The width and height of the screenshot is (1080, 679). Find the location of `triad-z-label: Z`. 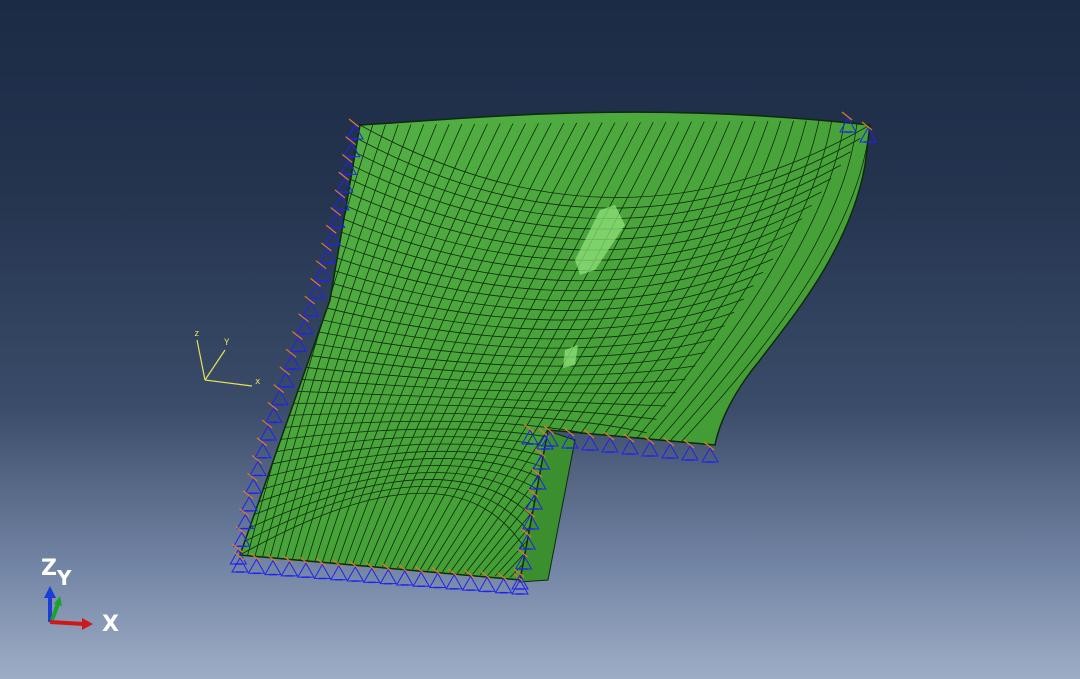

triad-z-label: Z is located at coordinates (49, 568).